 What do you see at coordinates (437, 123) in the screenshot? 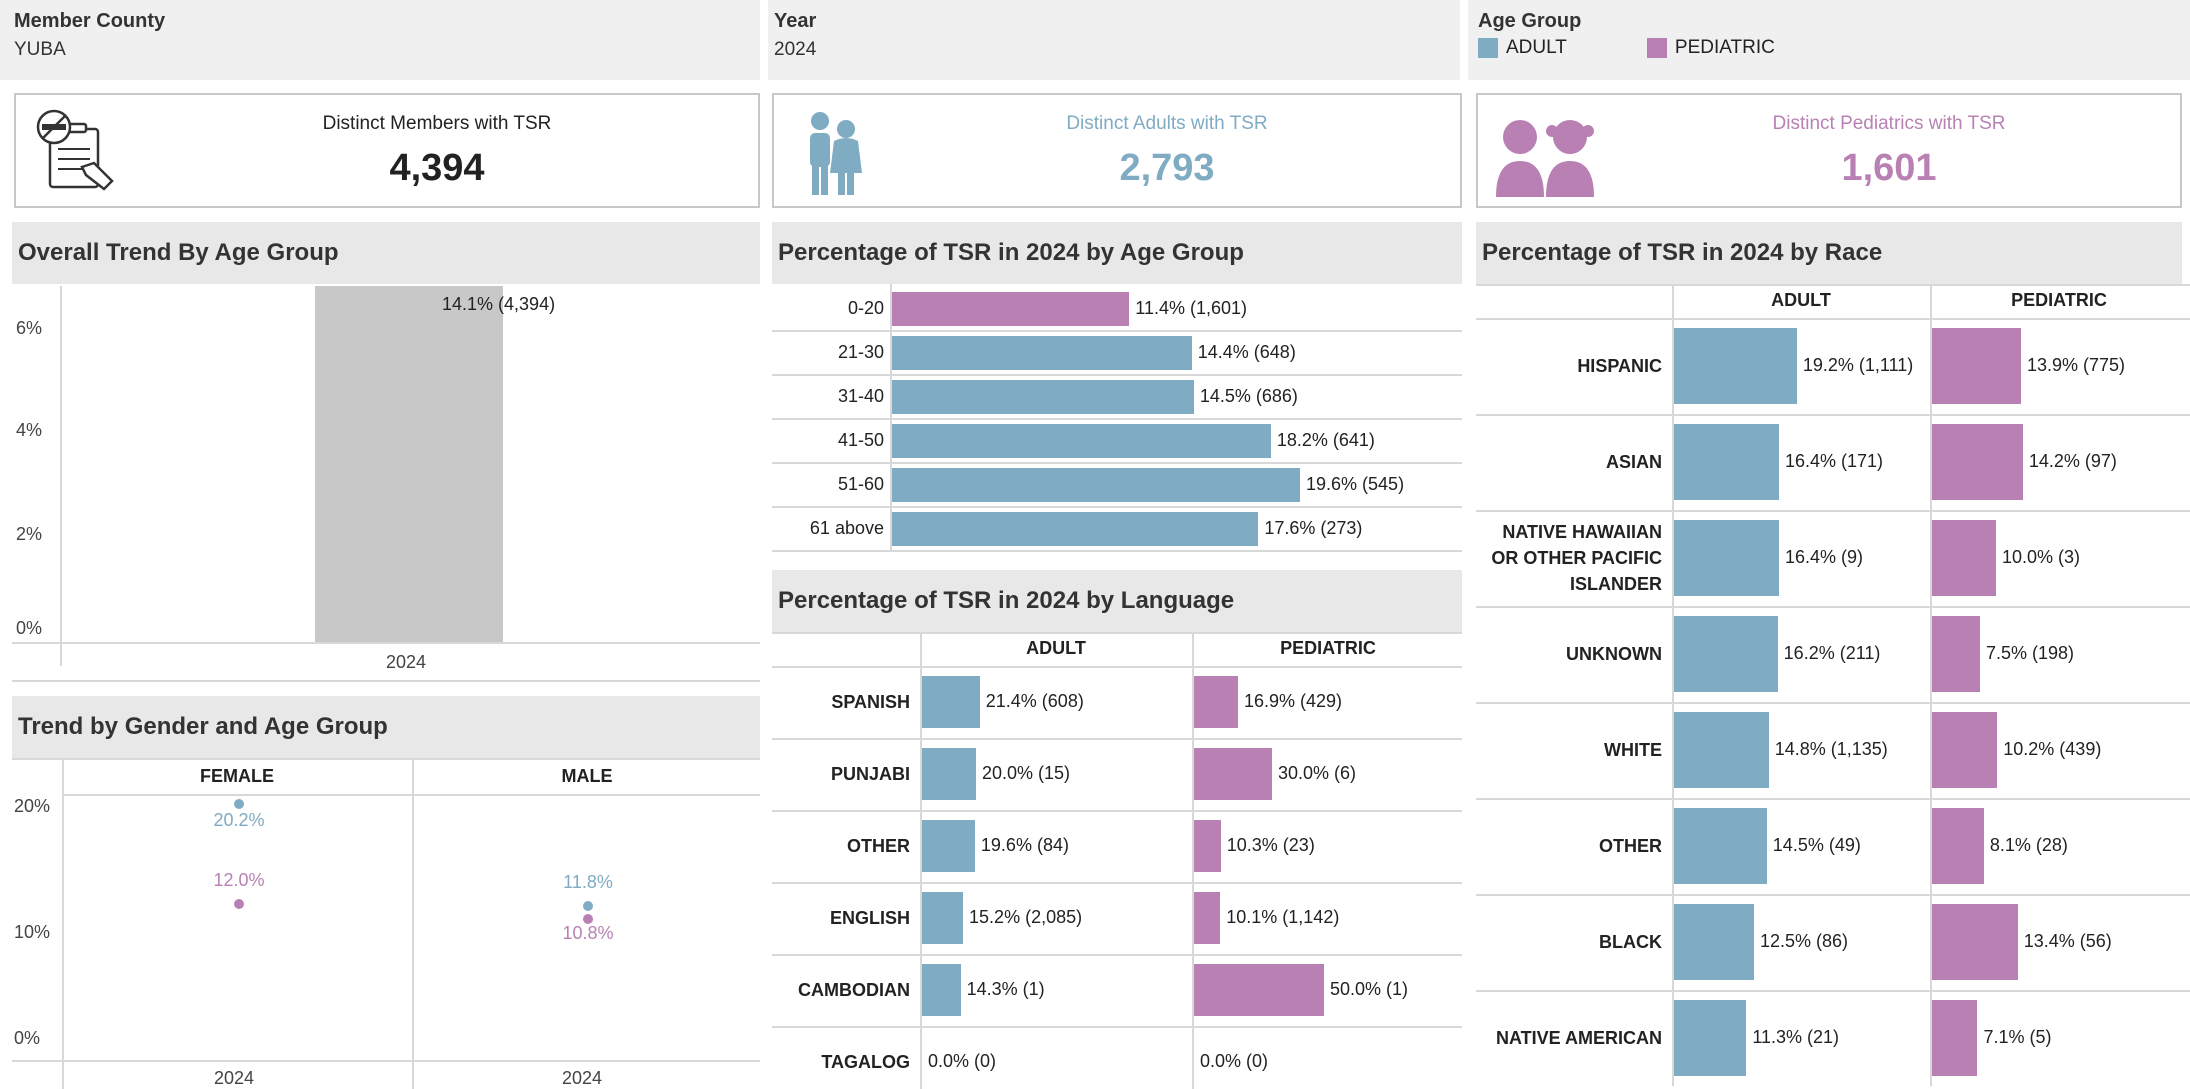
I see `kpi-members-title: Distinct Members with TSR` at bounding box center [437, 123].